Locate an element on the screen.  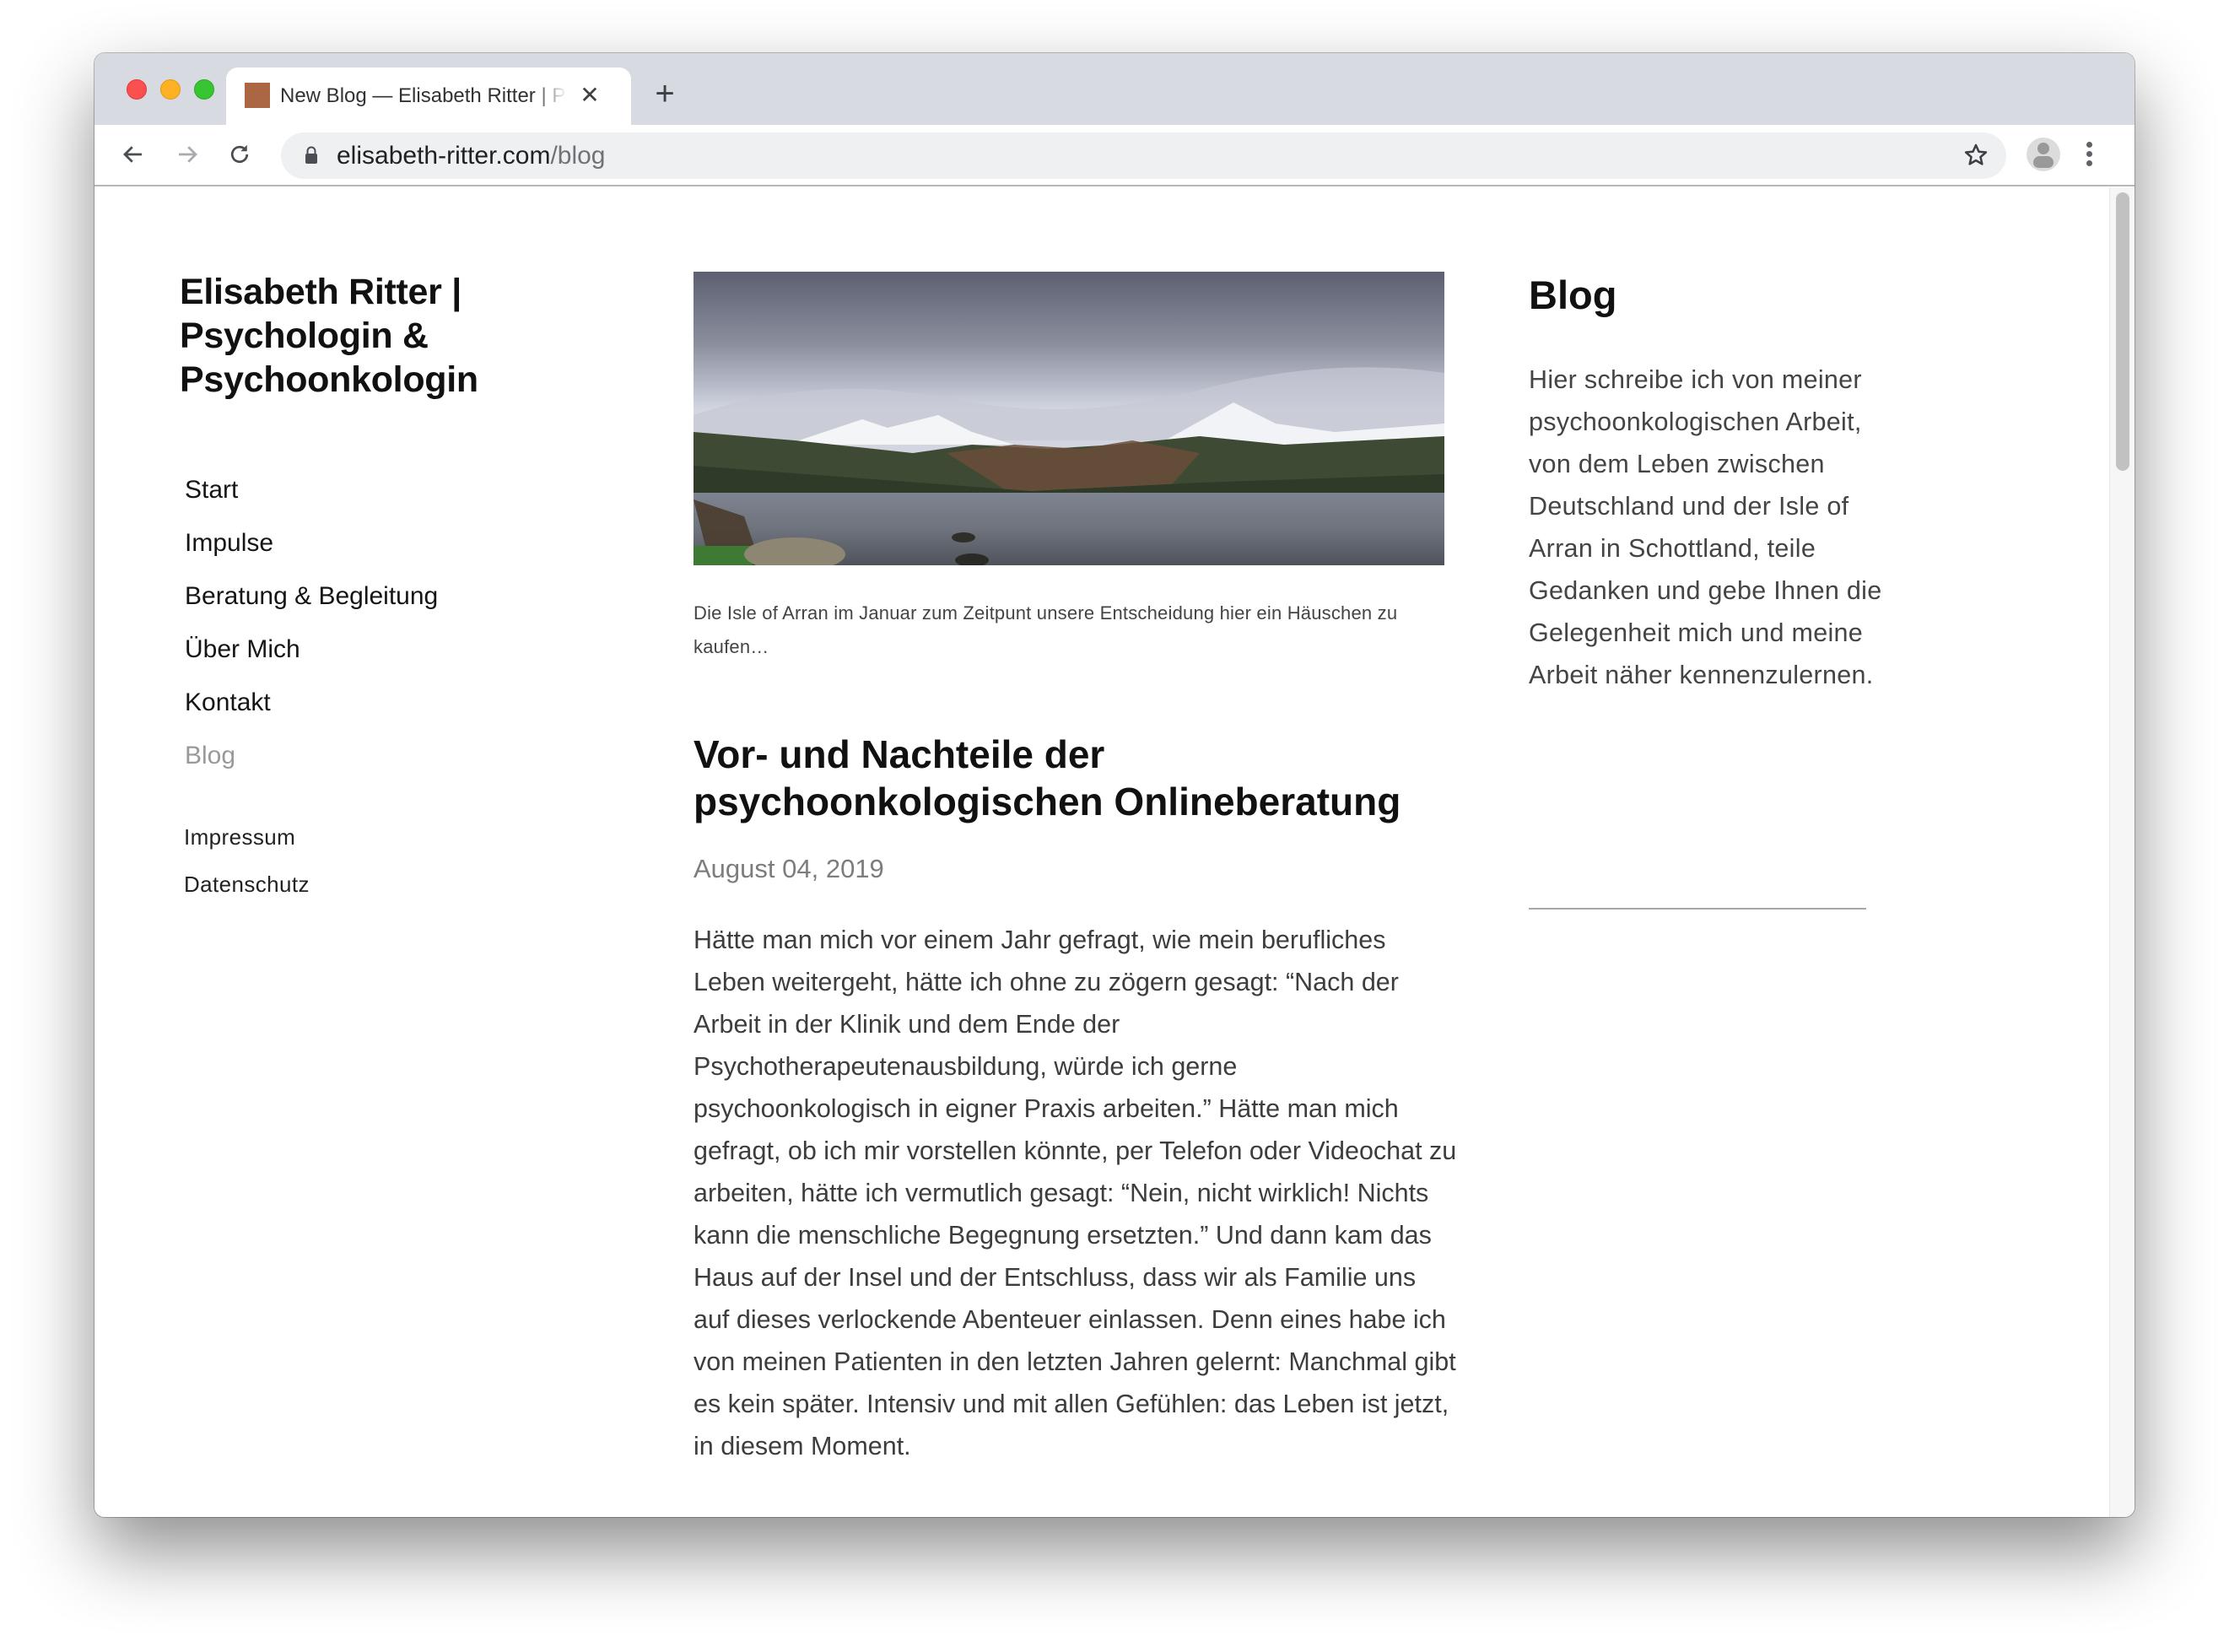
footer-navigation: Impressum Datenschutz is located at coordinates (247, 860).